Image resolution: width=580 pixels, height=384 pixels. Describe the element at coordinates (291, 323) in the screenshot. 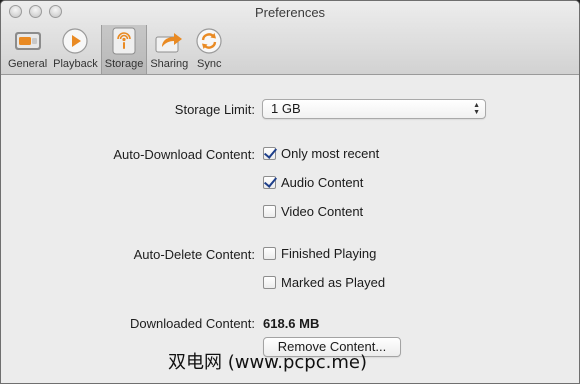

I see `downloaded-content-value: 618.6 MB` at that location.